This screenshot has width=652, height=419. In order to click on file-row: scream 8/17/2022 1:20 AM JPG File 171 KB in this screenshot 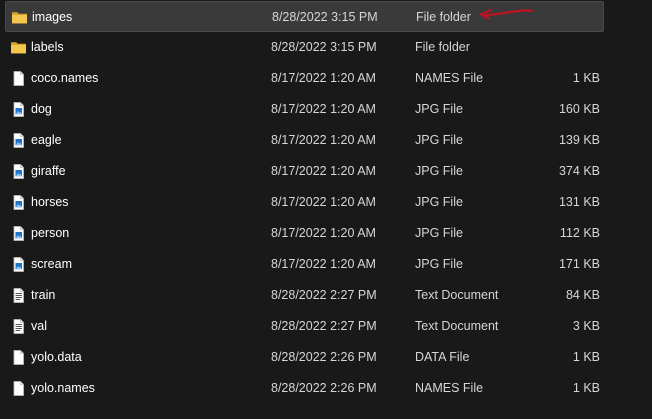, I will do `click(304, 264)`.